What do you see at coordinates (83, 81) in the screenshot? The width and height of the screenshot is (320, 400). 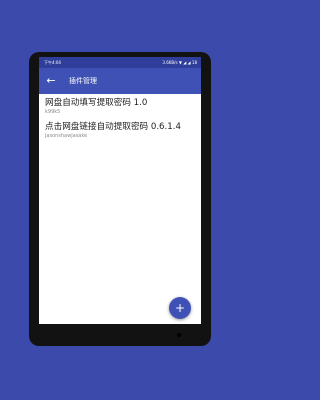 I see `page-title: 插件管理` at bounding box center [83, 81].